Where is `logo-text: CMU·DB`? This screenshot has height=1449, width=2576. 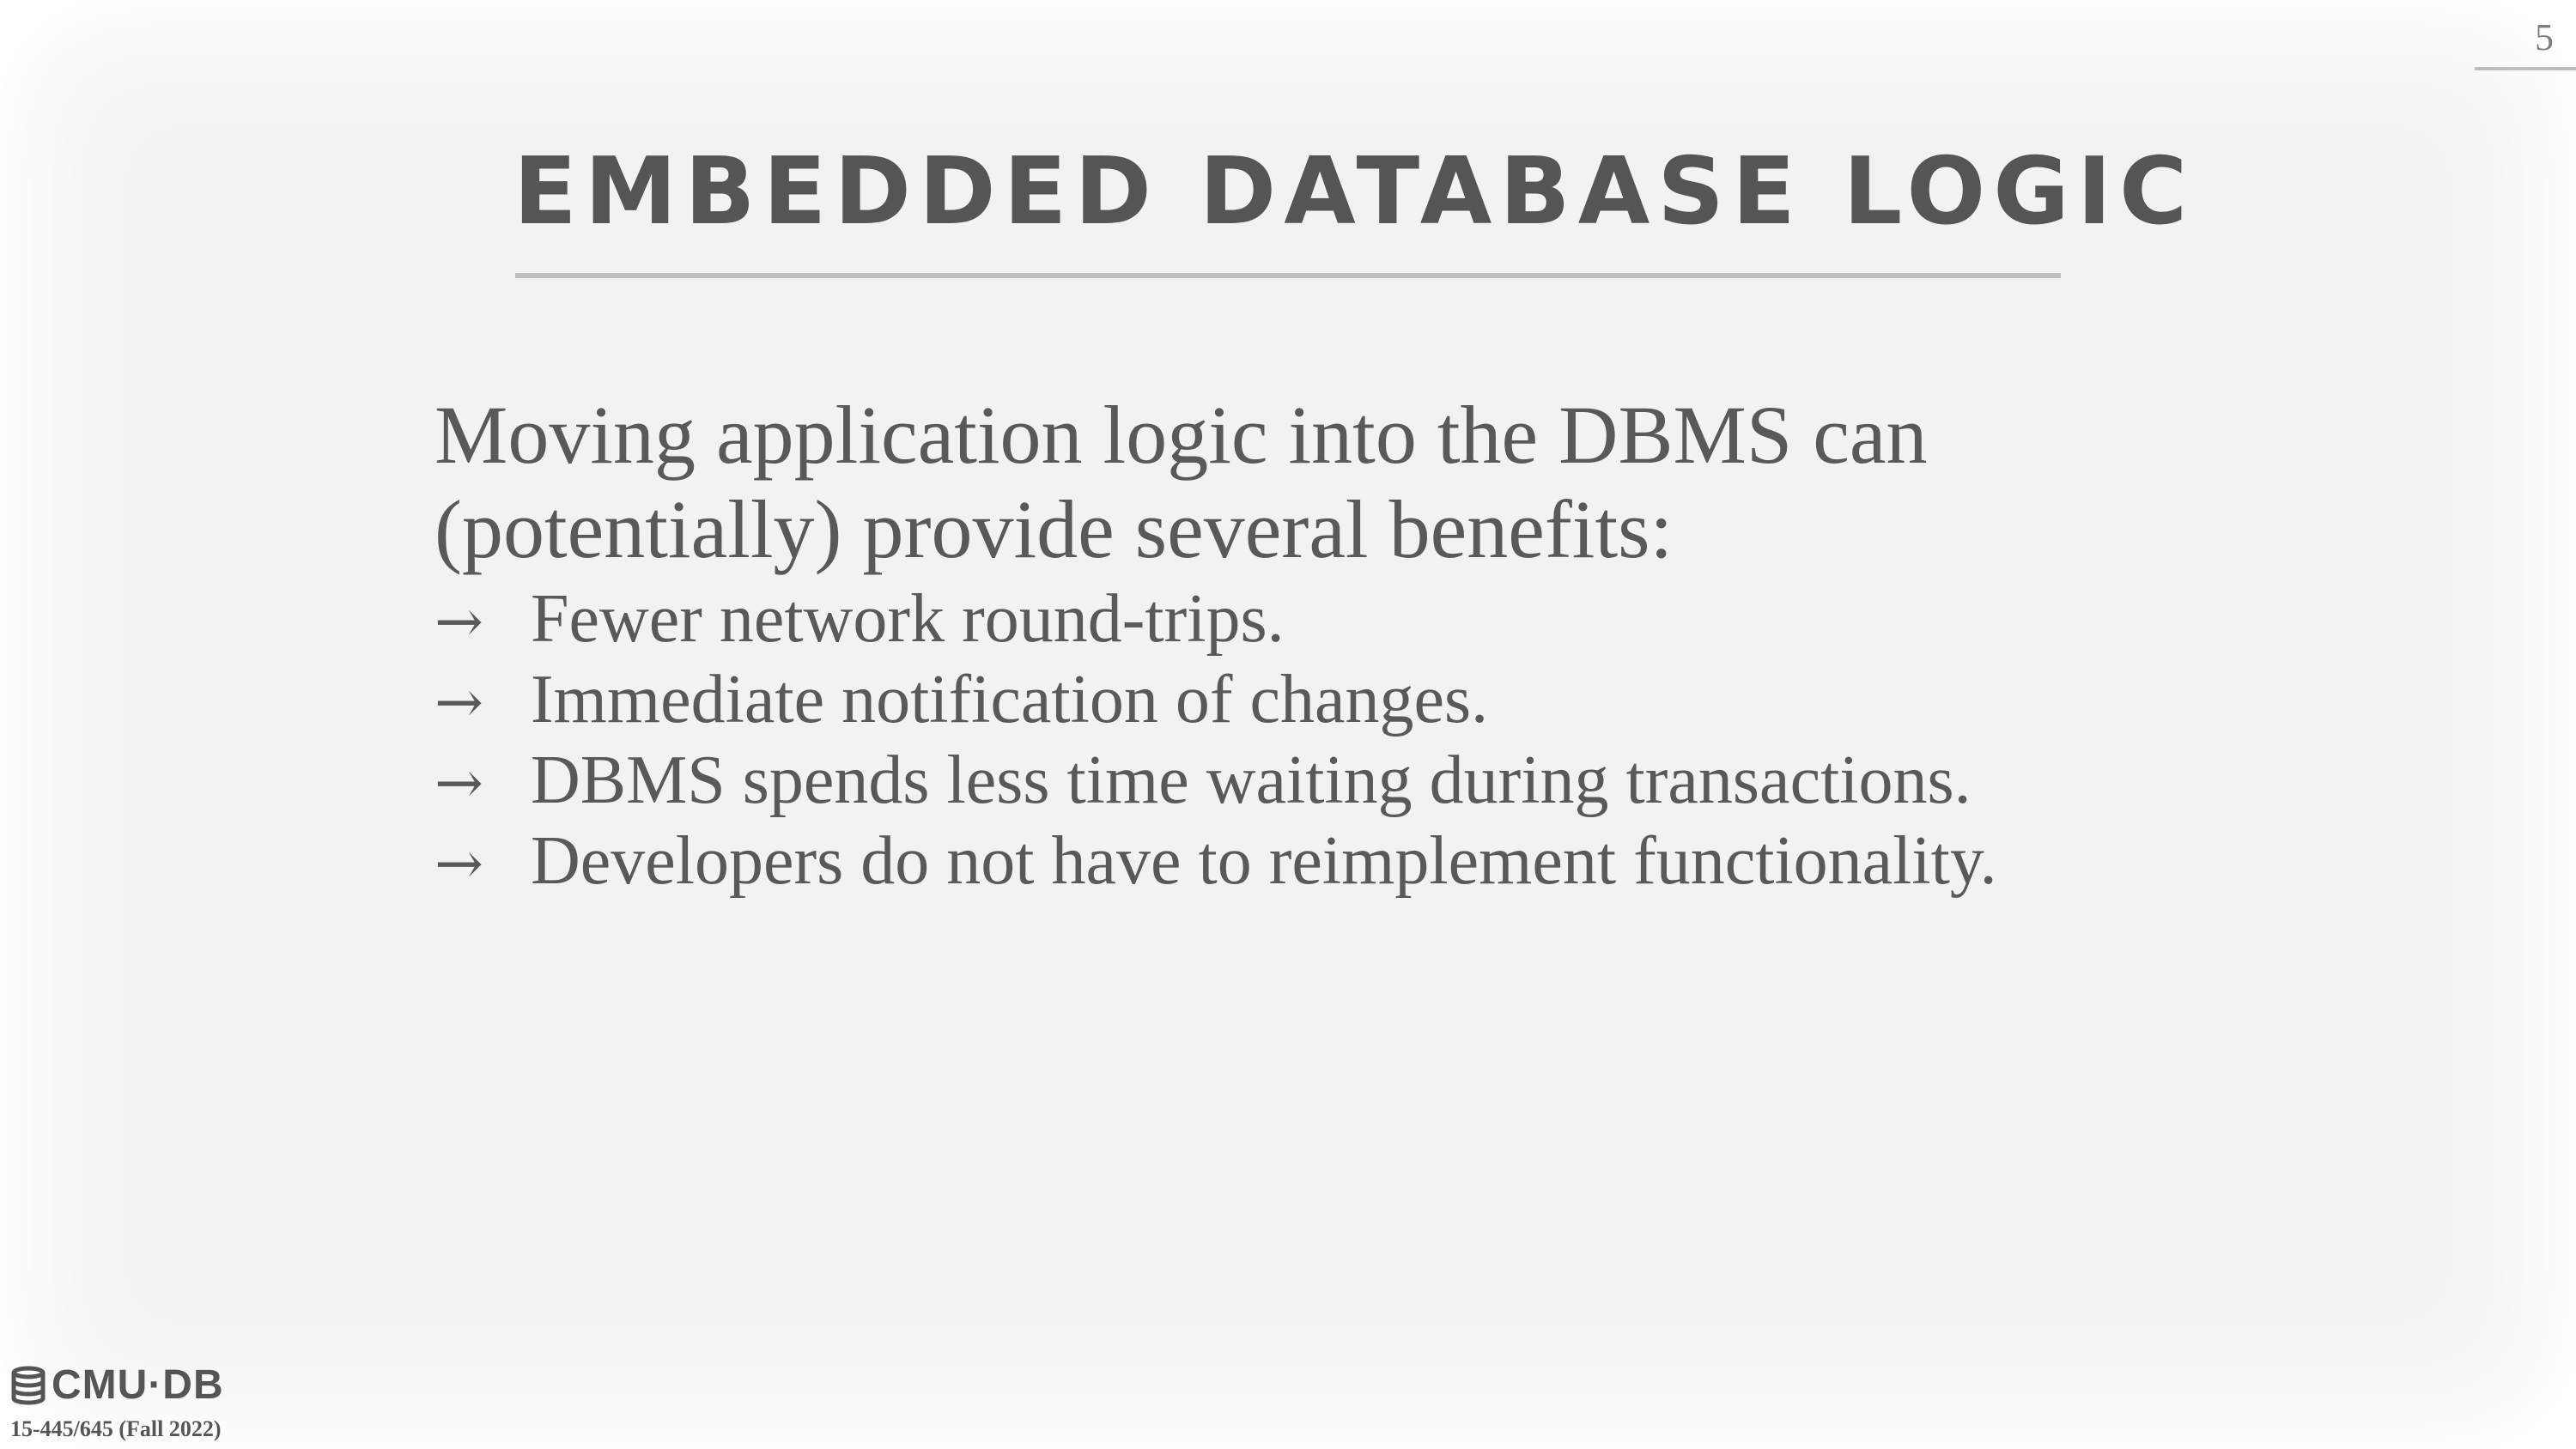
logo-text: CMU·DB is located at coordinates (138, 1385).